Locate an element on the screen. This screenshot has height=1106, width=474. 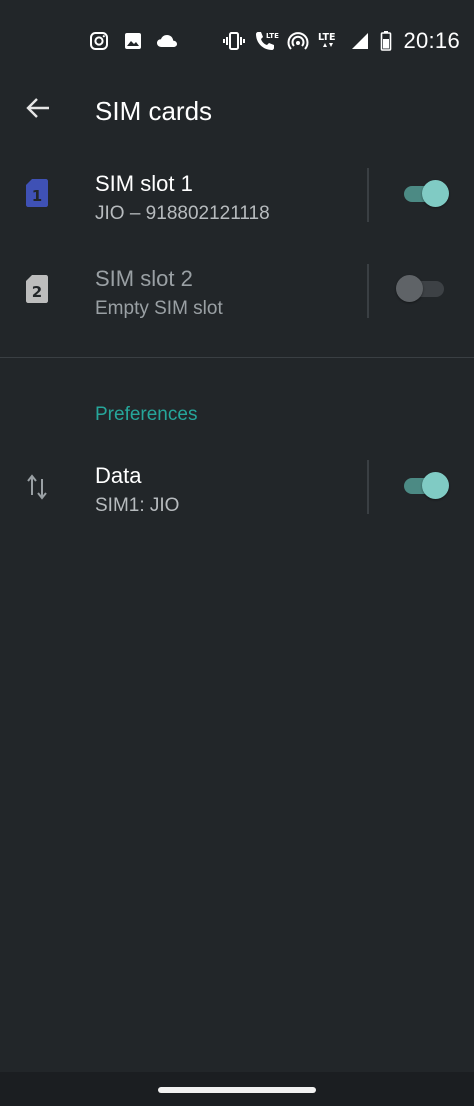
status-clock: 20:16 is located at coordinates (431, 40).